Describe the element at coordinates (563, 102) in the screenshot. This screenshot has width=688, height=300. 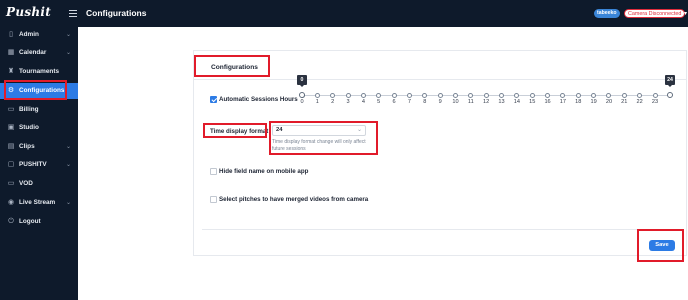
I see `slider-tick-label: 17` at that location.